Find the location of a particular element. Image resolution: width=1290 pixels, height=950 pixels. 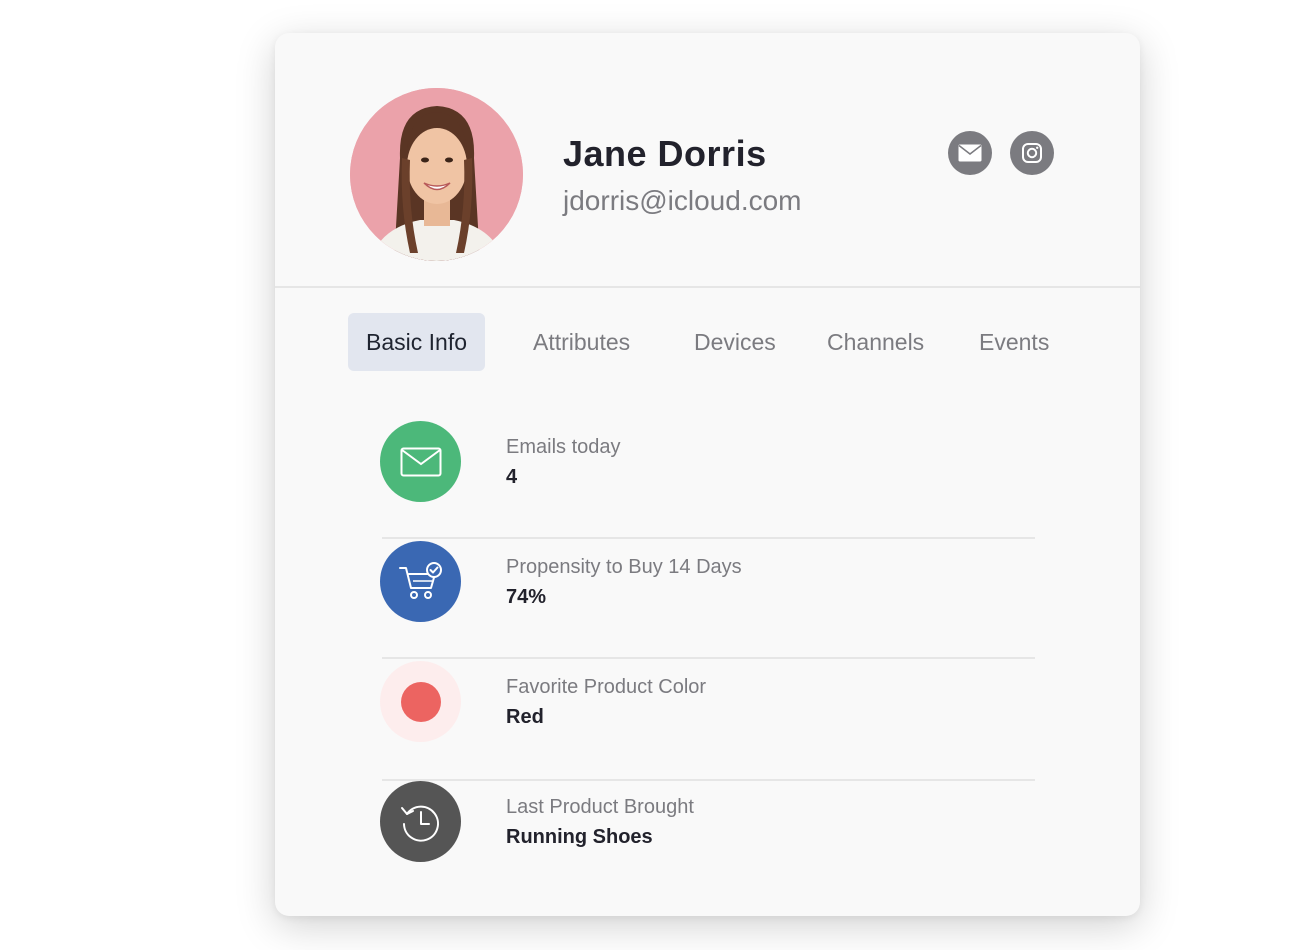

info-value: Red is located at coordinates (525, 717).